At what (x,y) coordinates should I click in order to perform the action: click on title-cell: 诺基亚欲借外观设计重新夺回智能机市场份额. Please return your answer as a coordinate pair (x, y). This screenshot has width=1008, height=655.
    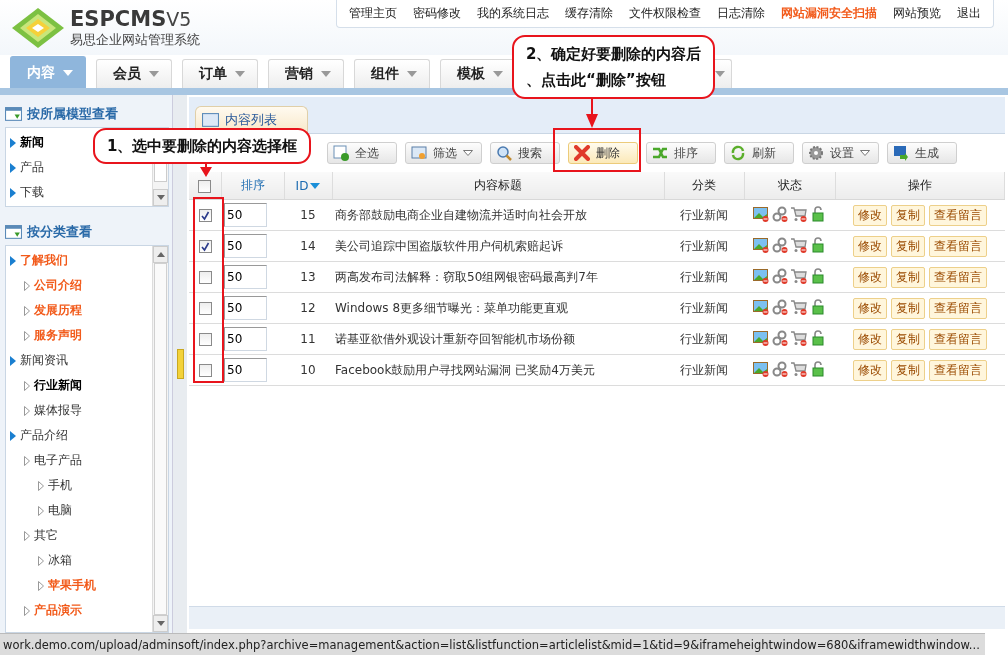
    Looking at the image, I should click on (455, 338).